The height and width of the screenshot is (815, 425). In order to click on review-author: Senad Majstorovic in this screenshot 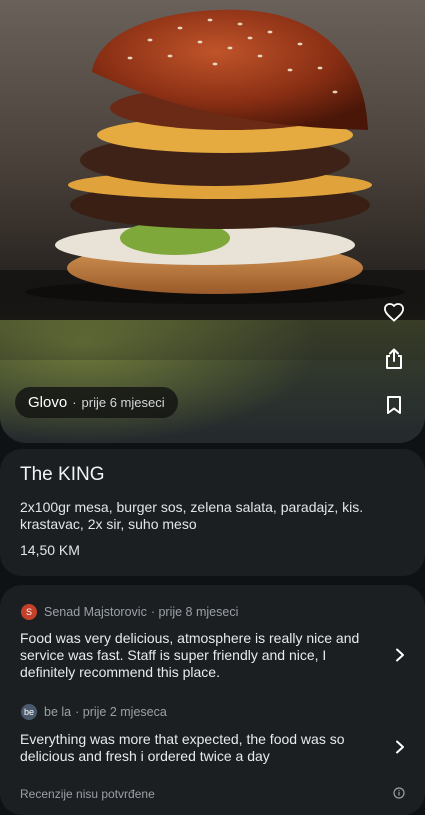, I will do `click(95, 612)`.